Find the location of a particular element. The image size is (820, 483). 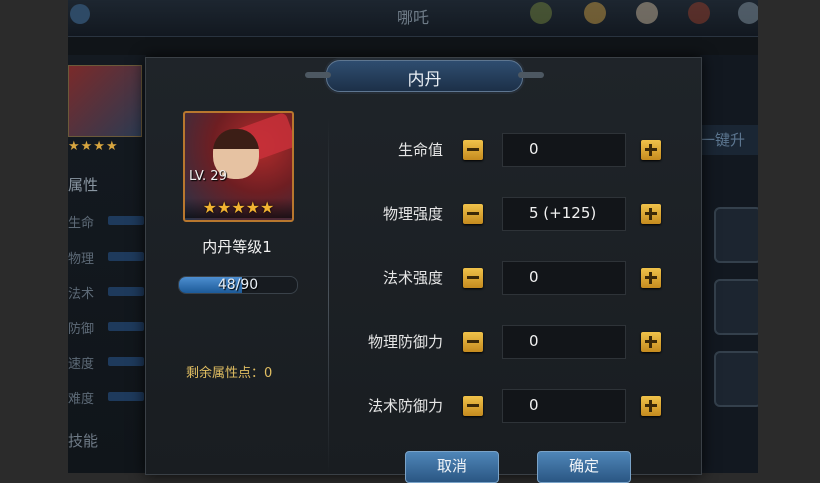

attributes-heading: 属性 is located at coordinates (83, 185).